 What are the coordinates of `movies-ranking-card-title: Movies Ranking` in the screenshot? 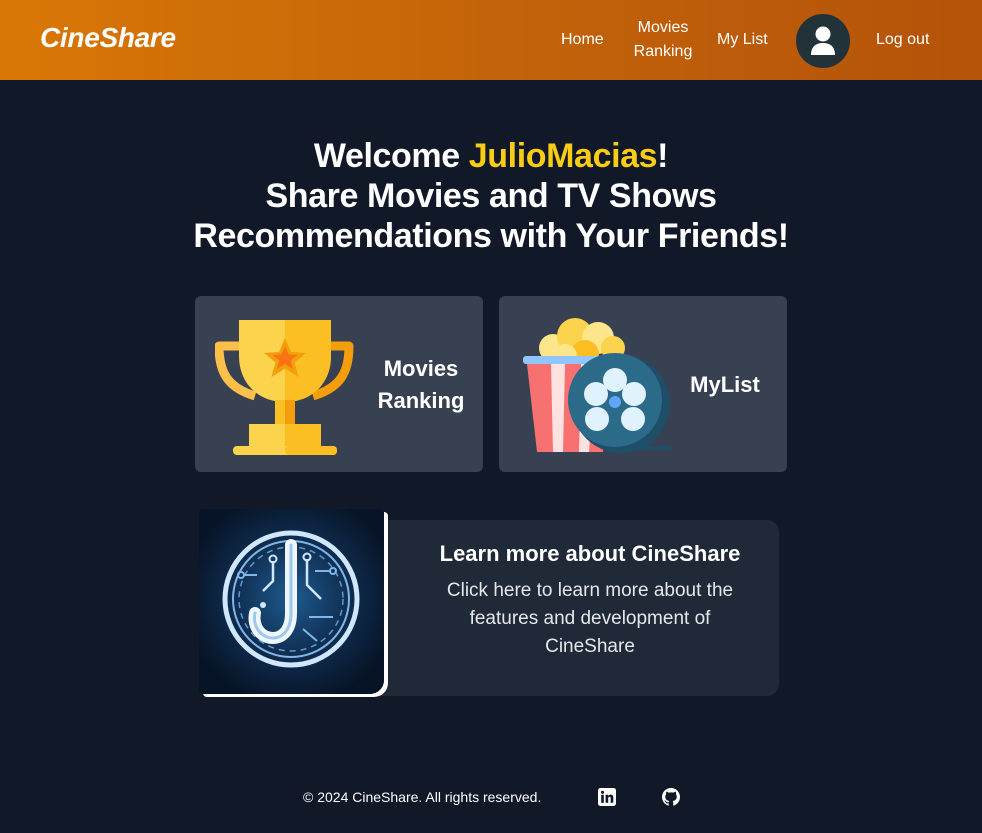 It's located at (421, 385).